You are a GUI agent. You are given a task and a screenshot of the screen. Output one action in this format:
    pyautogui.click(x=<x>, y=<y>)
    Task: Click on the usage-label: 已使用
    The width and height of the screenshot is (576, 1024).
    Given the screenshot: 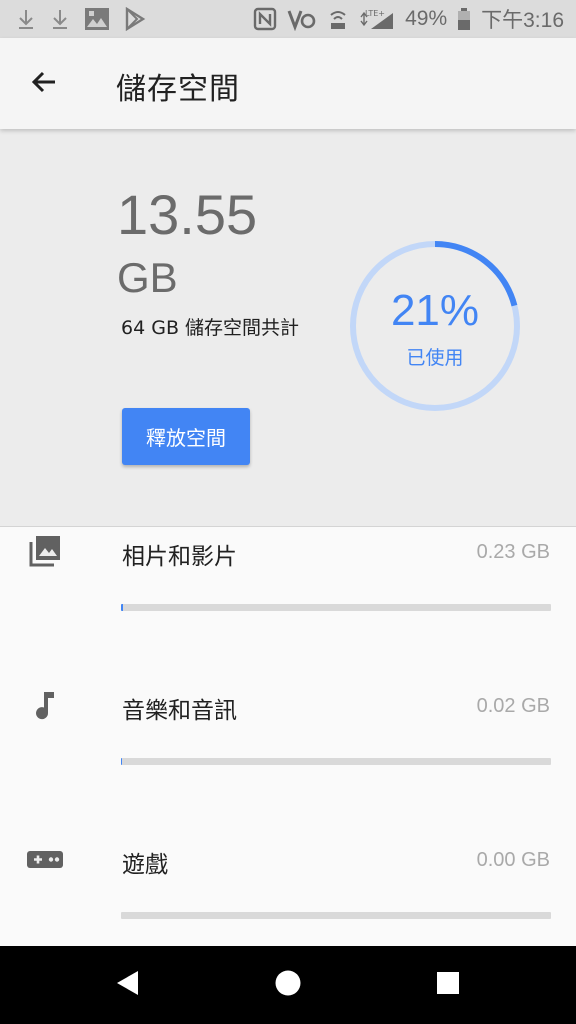 What is the action you would take?
    pyautogui.click(x=435, y=358)
    